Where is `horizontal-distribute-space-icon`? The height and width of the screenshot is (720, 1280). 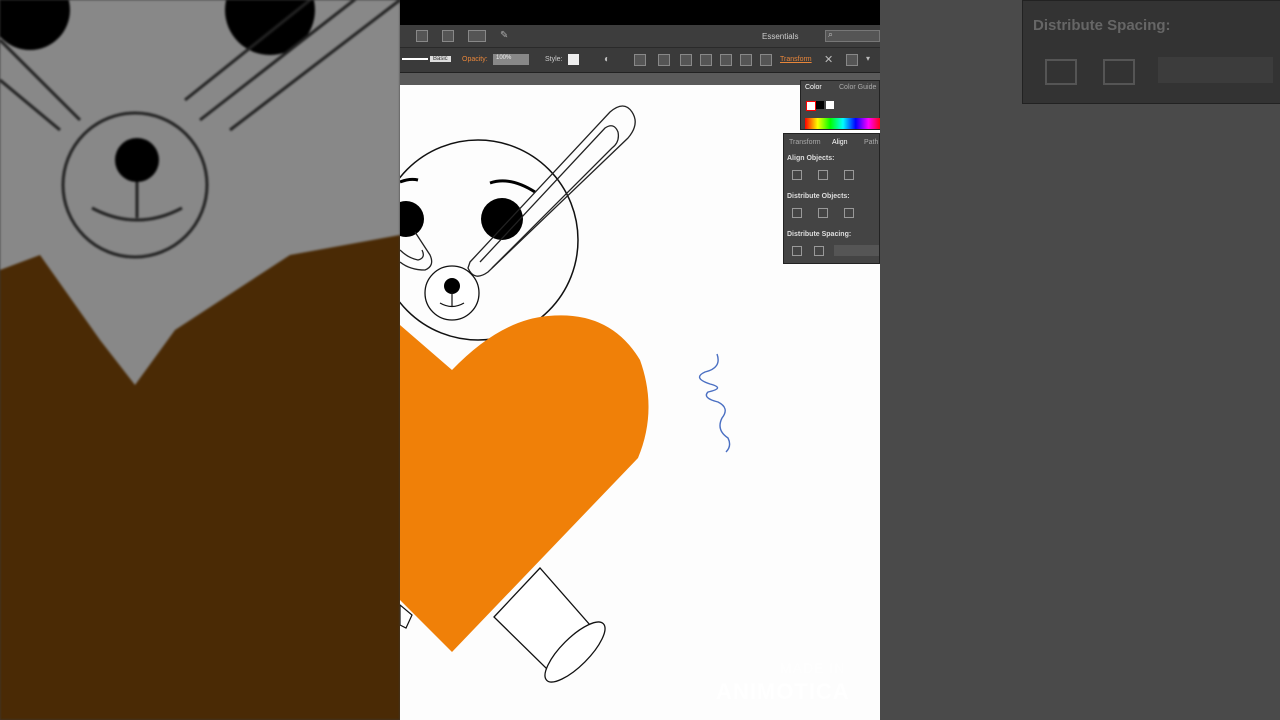 horizontal-distribute-space-icon is located at coordinates (819, 251).